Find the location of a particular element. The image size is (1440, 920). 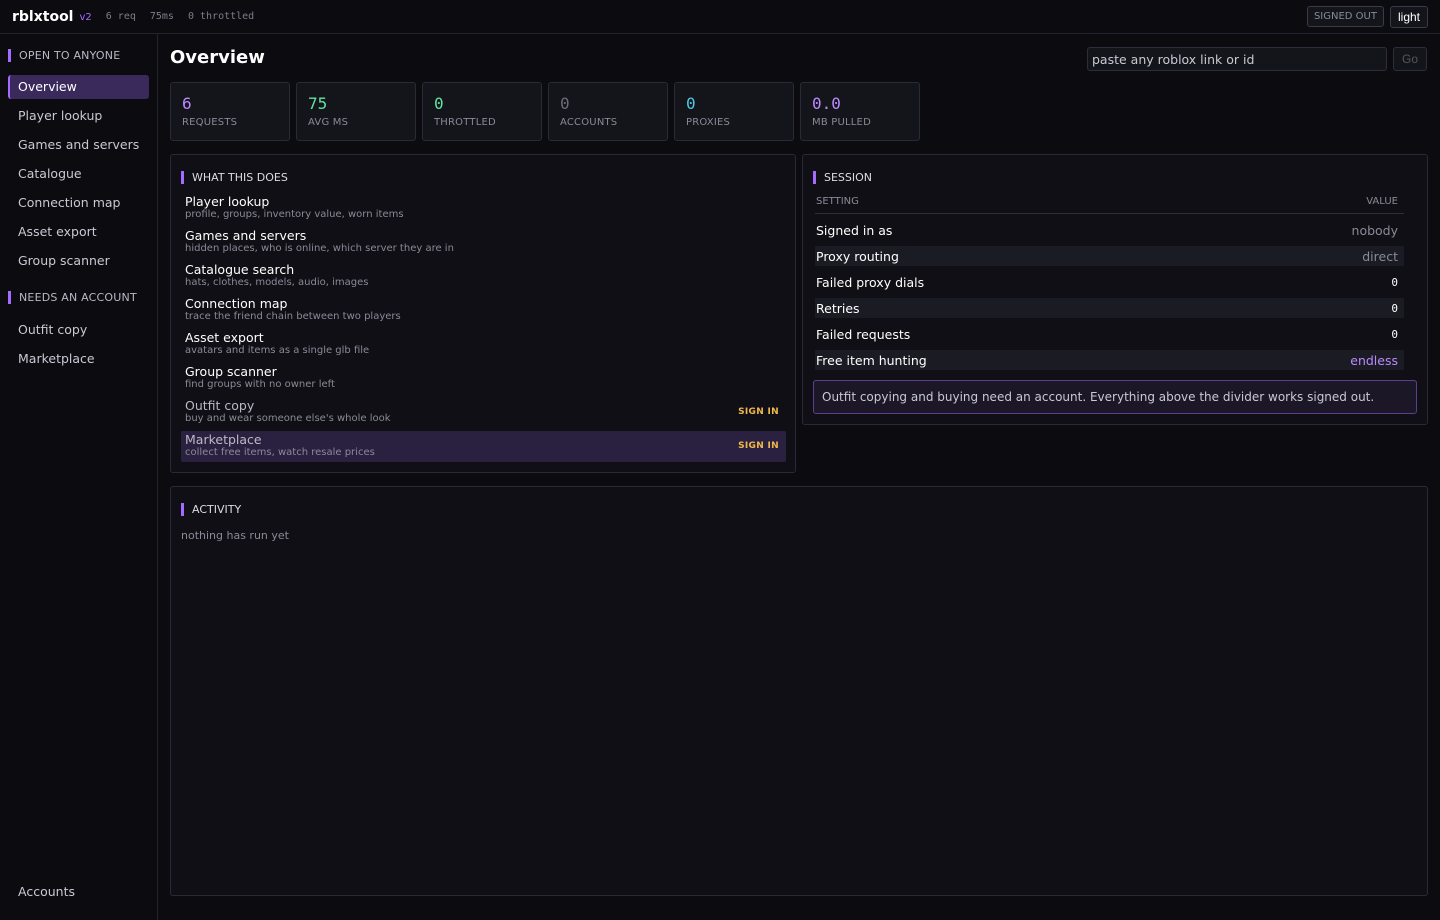

sidebar-item-player-lookup: Player lookup is located at coordinates (78, 116).